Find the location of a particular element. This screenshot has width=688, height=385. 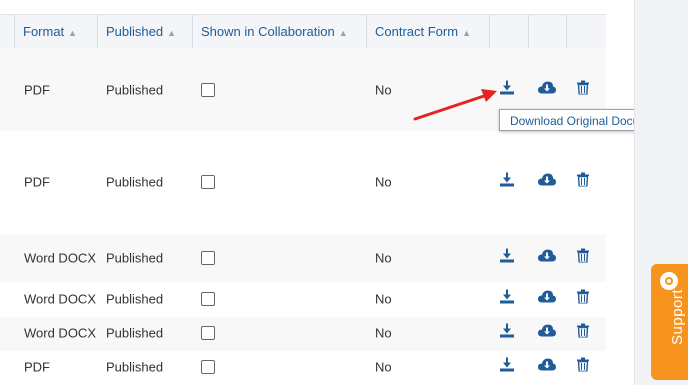

column-header-shown-in-collaboration: Shown in Collaboration ▲ is located at coordinates (279, 32).